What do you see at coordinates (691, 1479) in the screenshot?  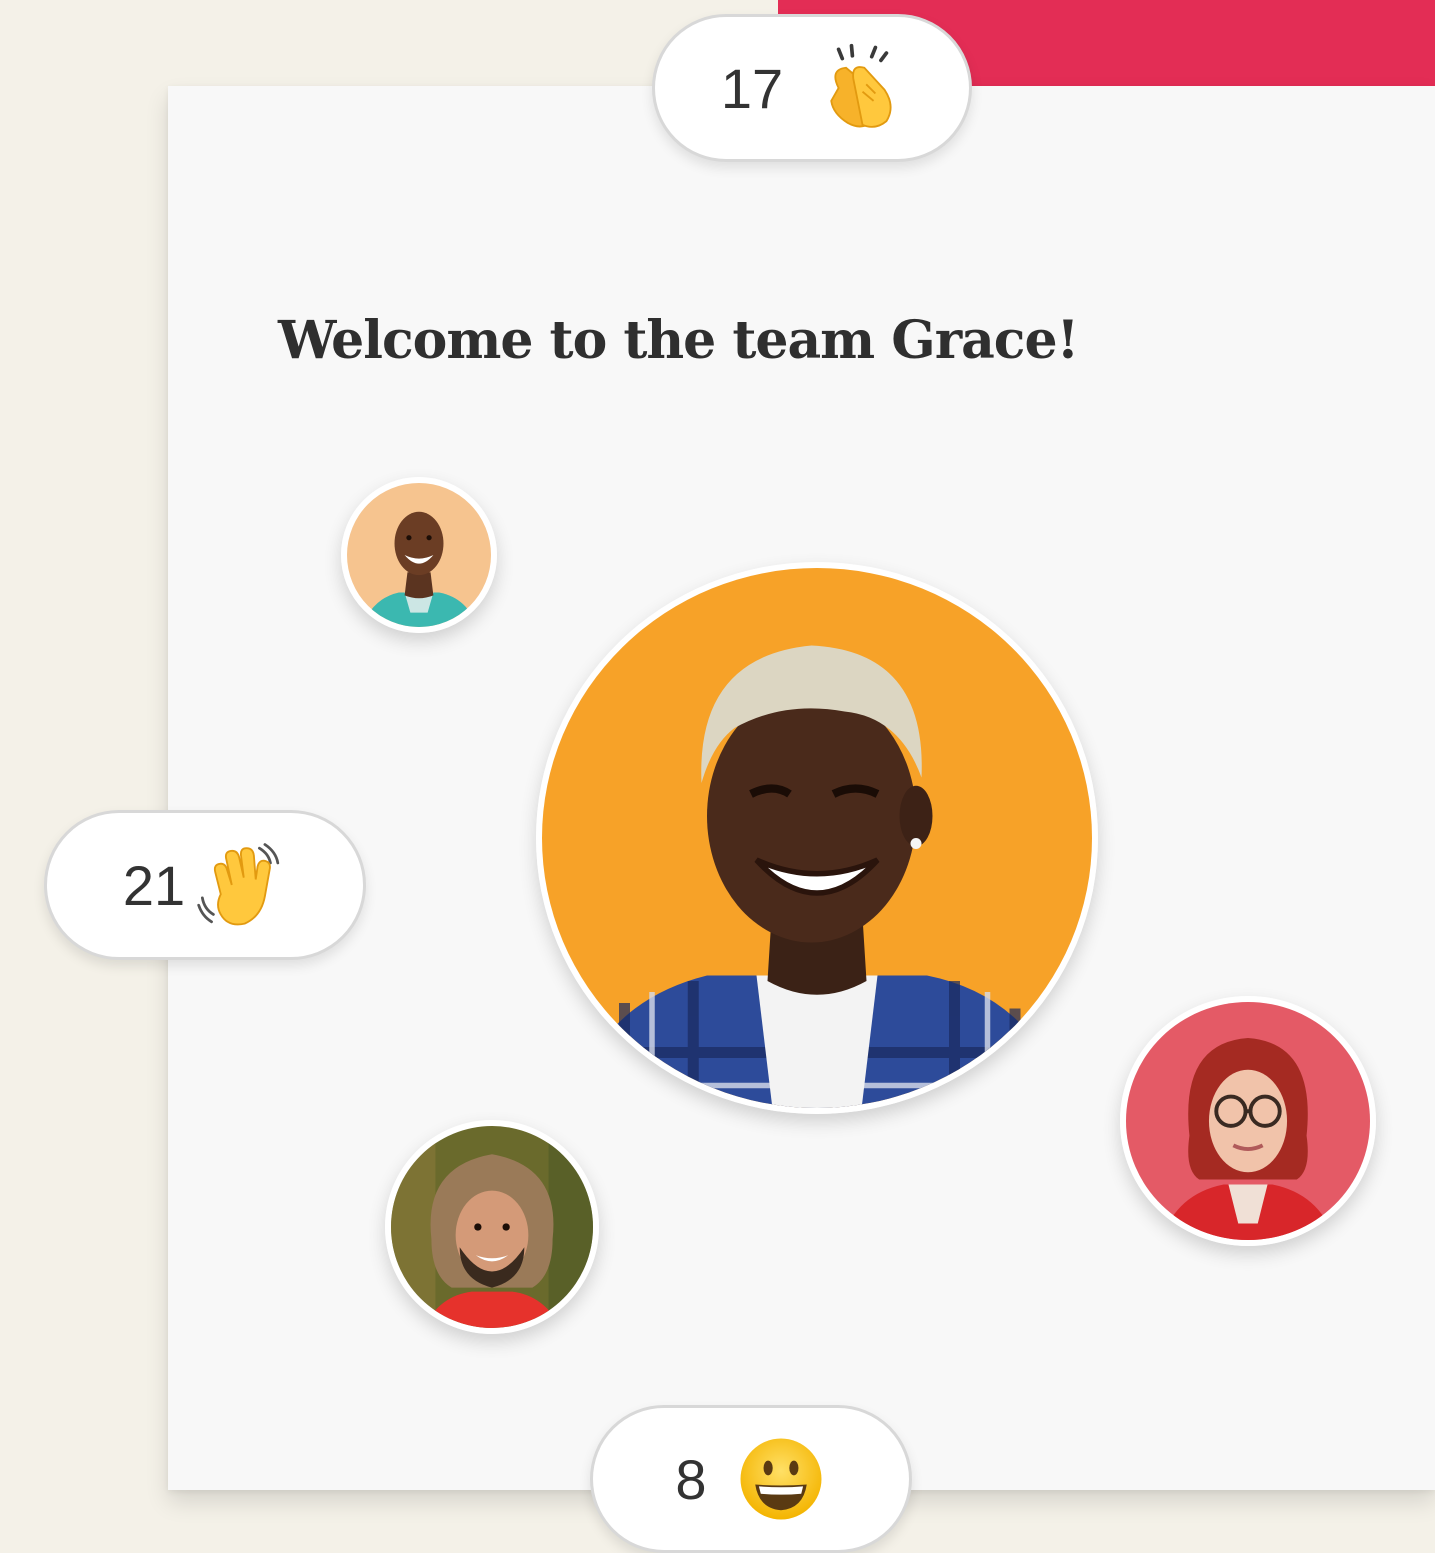 I see `smile-count: 8` at bounding box center [691, 1479].